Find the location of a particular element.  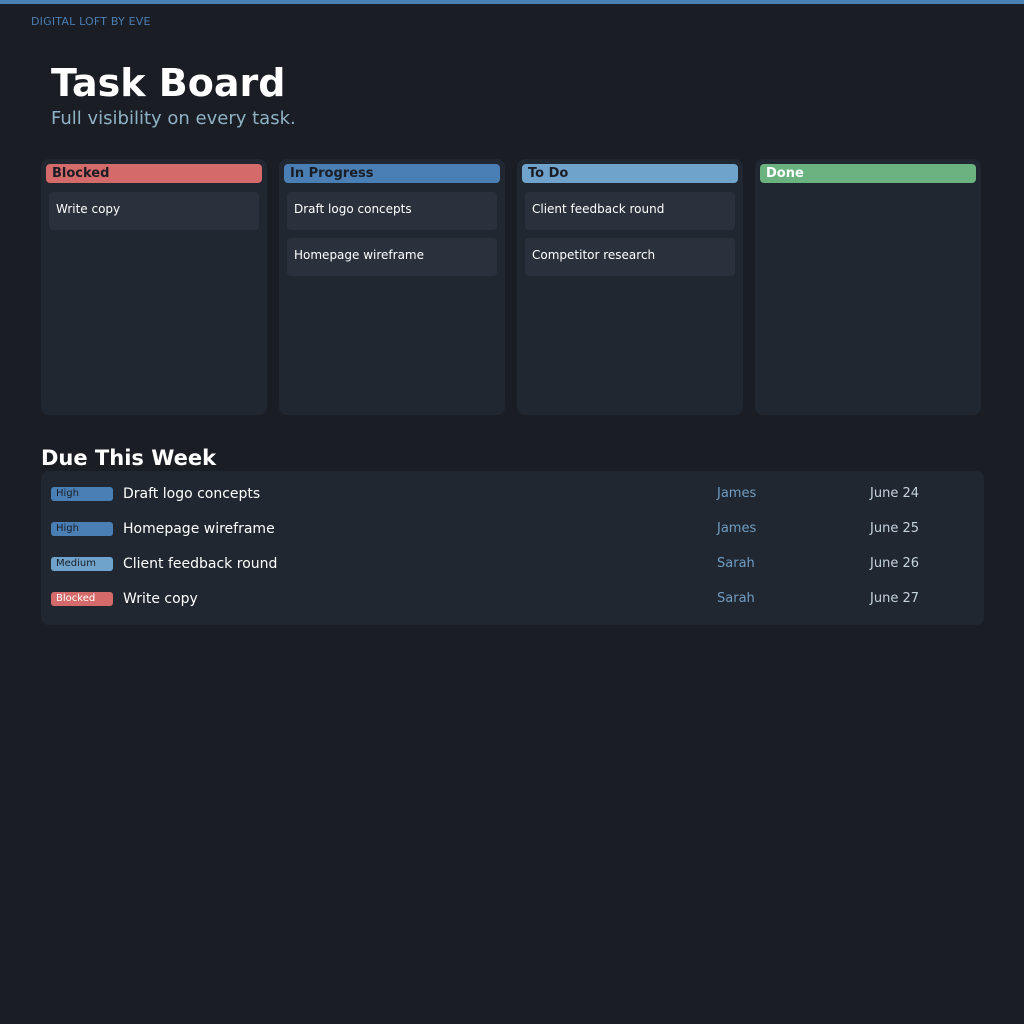

due-date: June 25 is located at coordinates (894, 528).